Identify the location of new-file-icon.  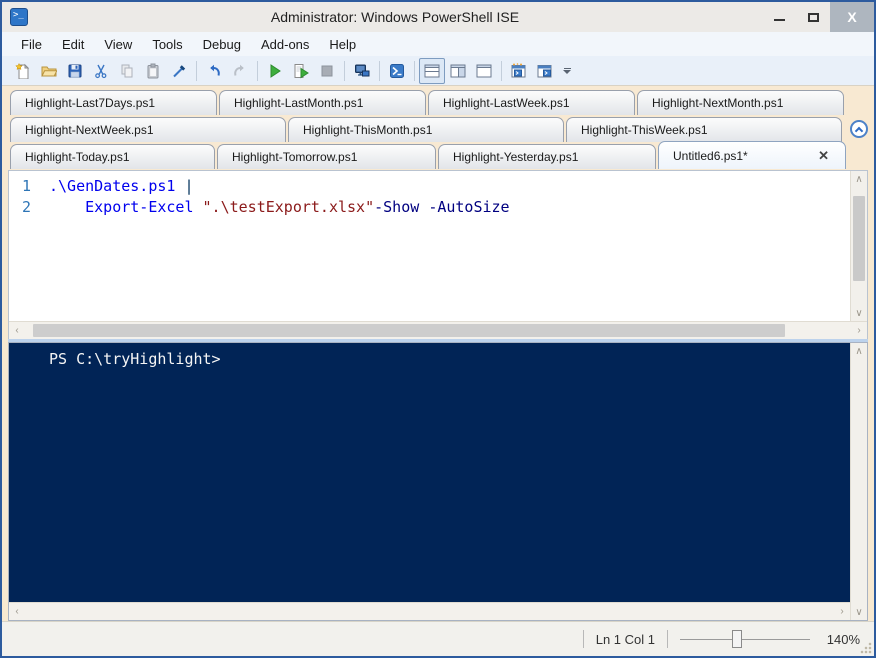
(22, 70).